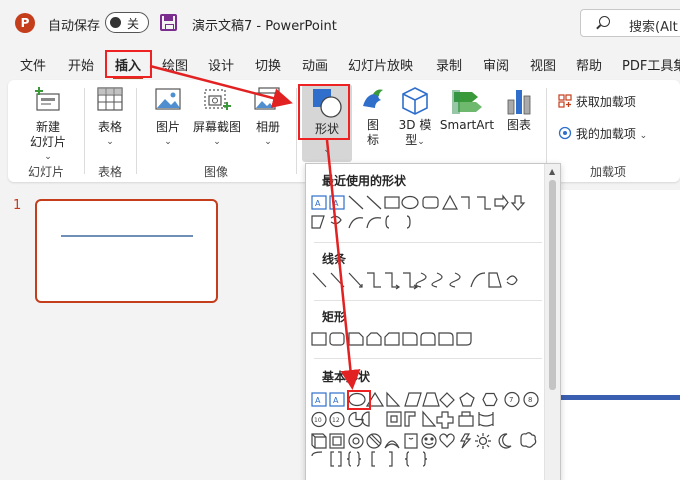  What do you see at coordinates (334, 317) in the screenshot?
I see `section-title-rectangles: 矩形` at bounding box center [334, 317].